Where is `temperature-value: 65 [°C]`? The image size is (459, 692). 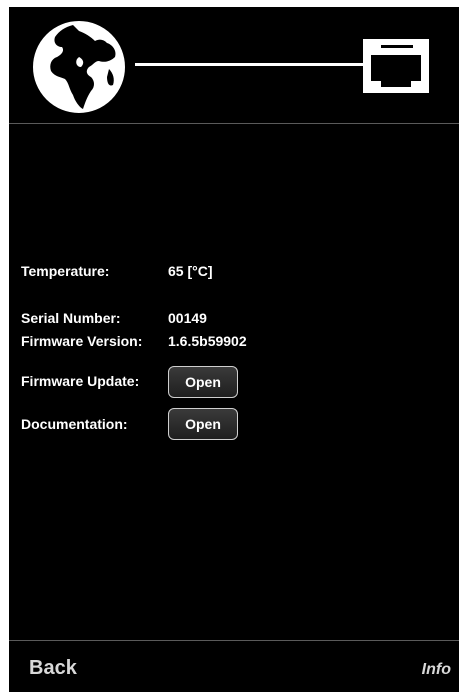
temperature-value: 65 [°C] is located at coordinates (190, 271).